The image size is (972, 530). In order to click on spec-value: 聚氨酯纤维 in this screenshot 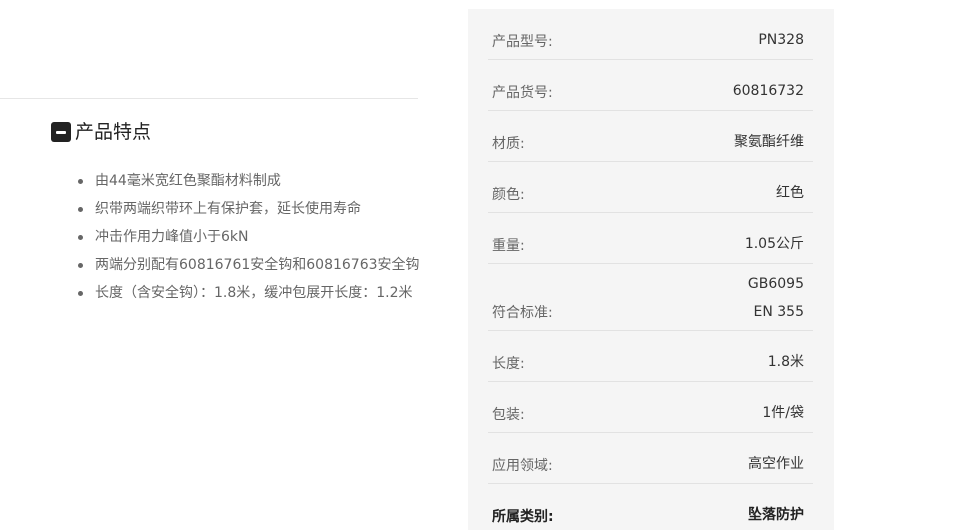, I will do `click(769, 142)`.